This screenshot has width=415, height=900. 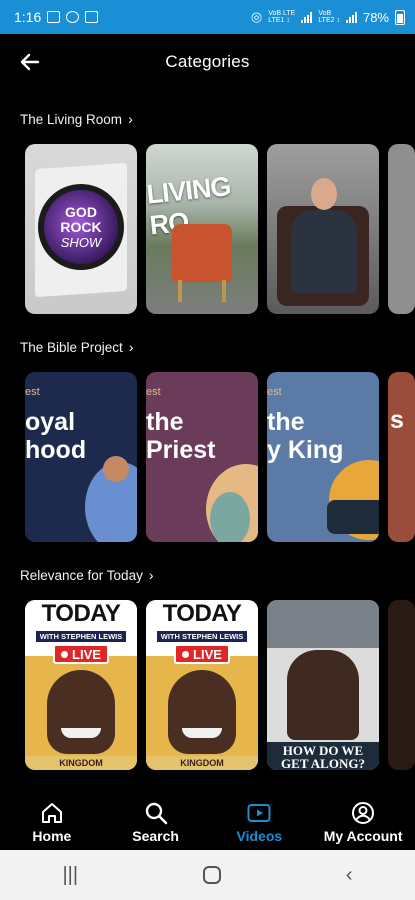 What do you see at coordinates (51, 812) in the screenshot?
I see `home-icon` at bounding box center [51, 812].